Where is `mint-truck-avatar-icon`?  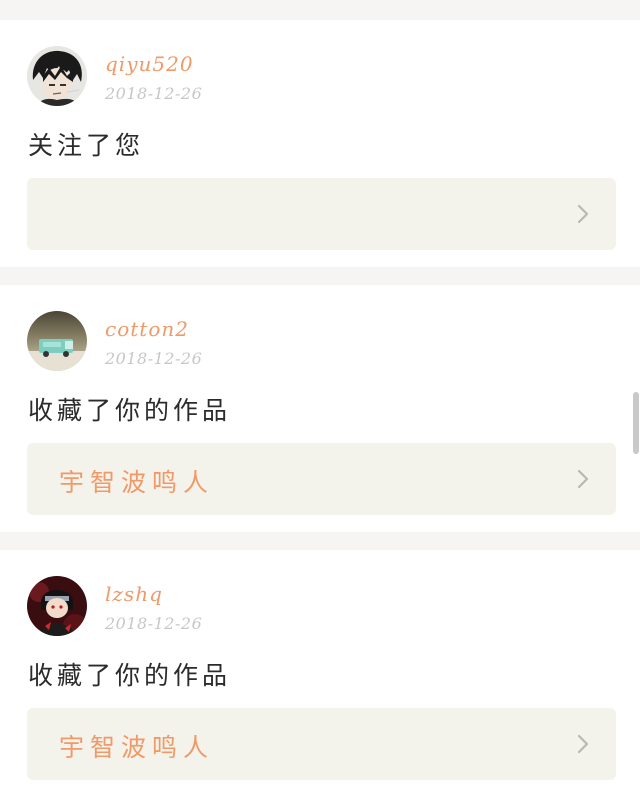 mint-truck-avatar-icon is located at coordinates (57, 341).